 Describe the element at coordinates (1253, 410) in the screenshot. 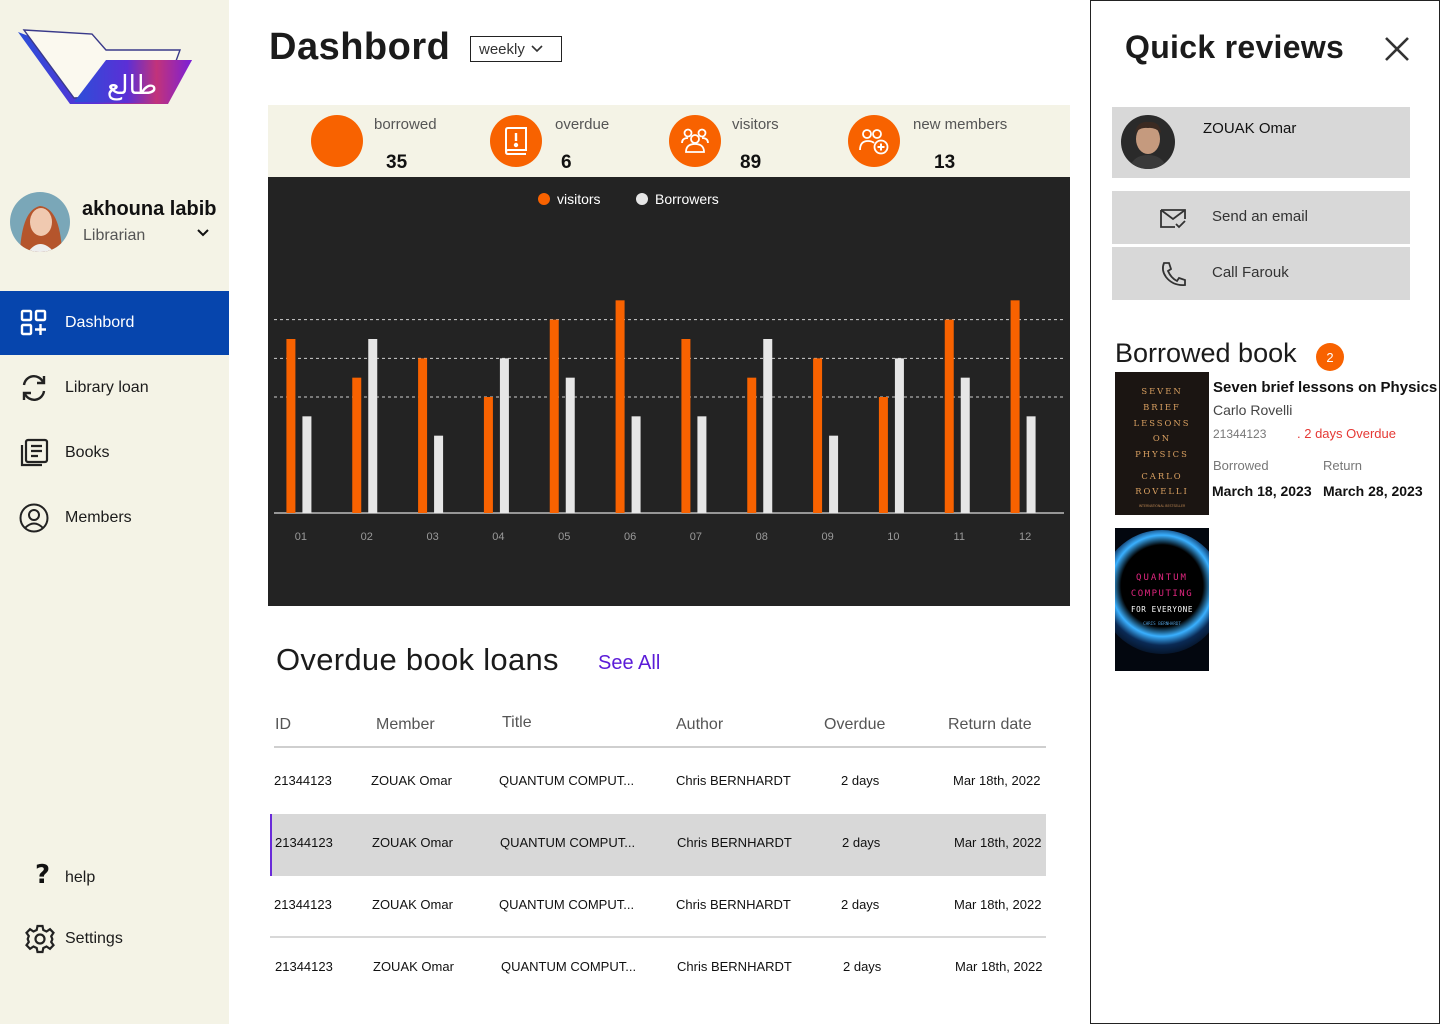

I see `book-author: Carlo Rovelli` at that location.